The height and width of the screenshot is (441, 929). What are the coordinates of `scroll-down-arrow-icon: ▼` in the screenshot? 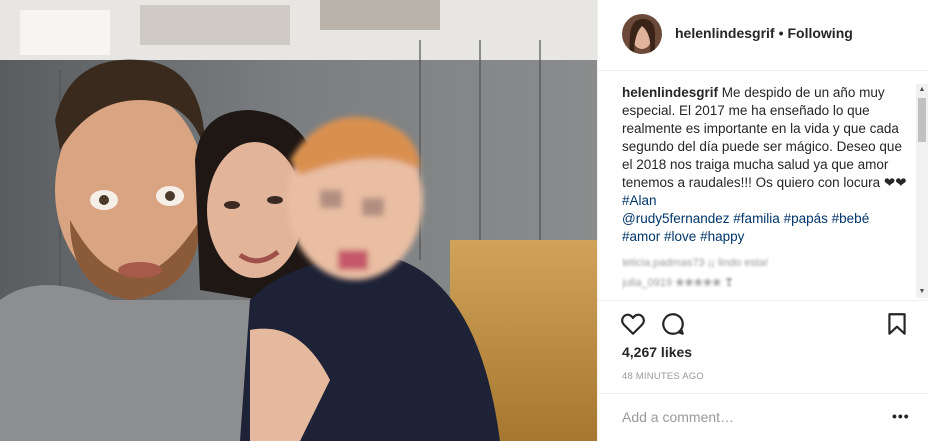 It's located at (922, 292).